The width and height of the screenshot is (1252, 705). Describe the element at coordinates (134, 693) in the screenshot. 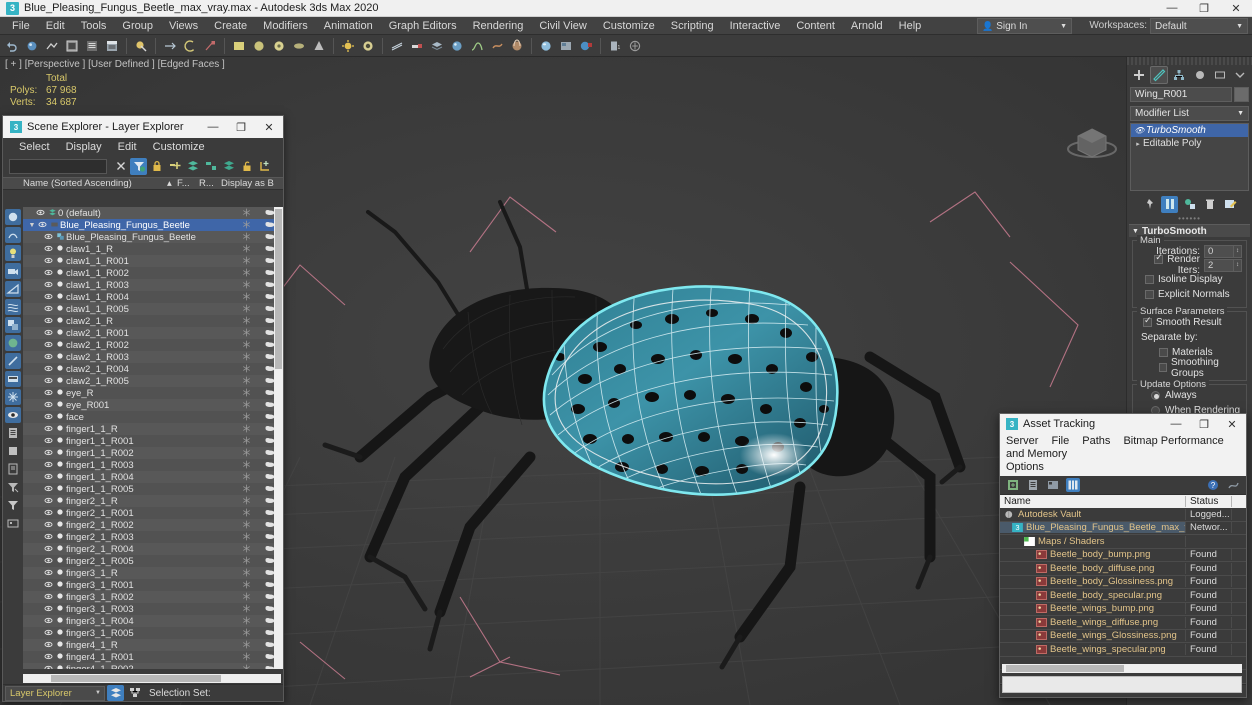

I see `selection-set-toggle` at that location.